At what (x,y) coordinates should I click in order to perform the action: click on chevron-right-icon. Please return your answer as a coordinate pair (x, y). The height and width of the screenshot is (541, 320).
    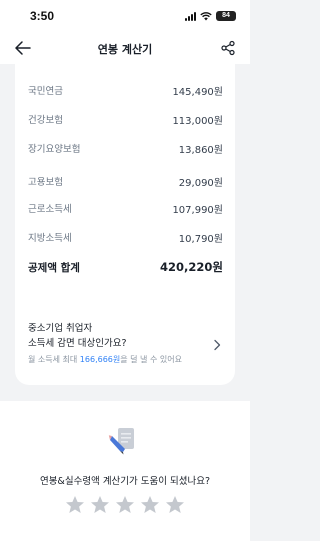
    Looking at the image, I should click on (217, 343).